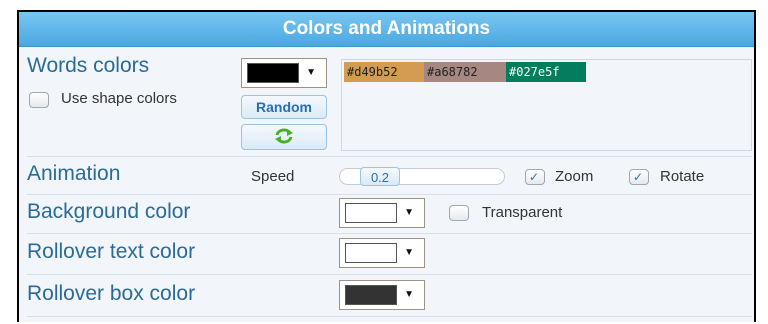 The image size is (768, 324). I want to click on rollover-text-color-label: Rollover text color, so click(111, 251).